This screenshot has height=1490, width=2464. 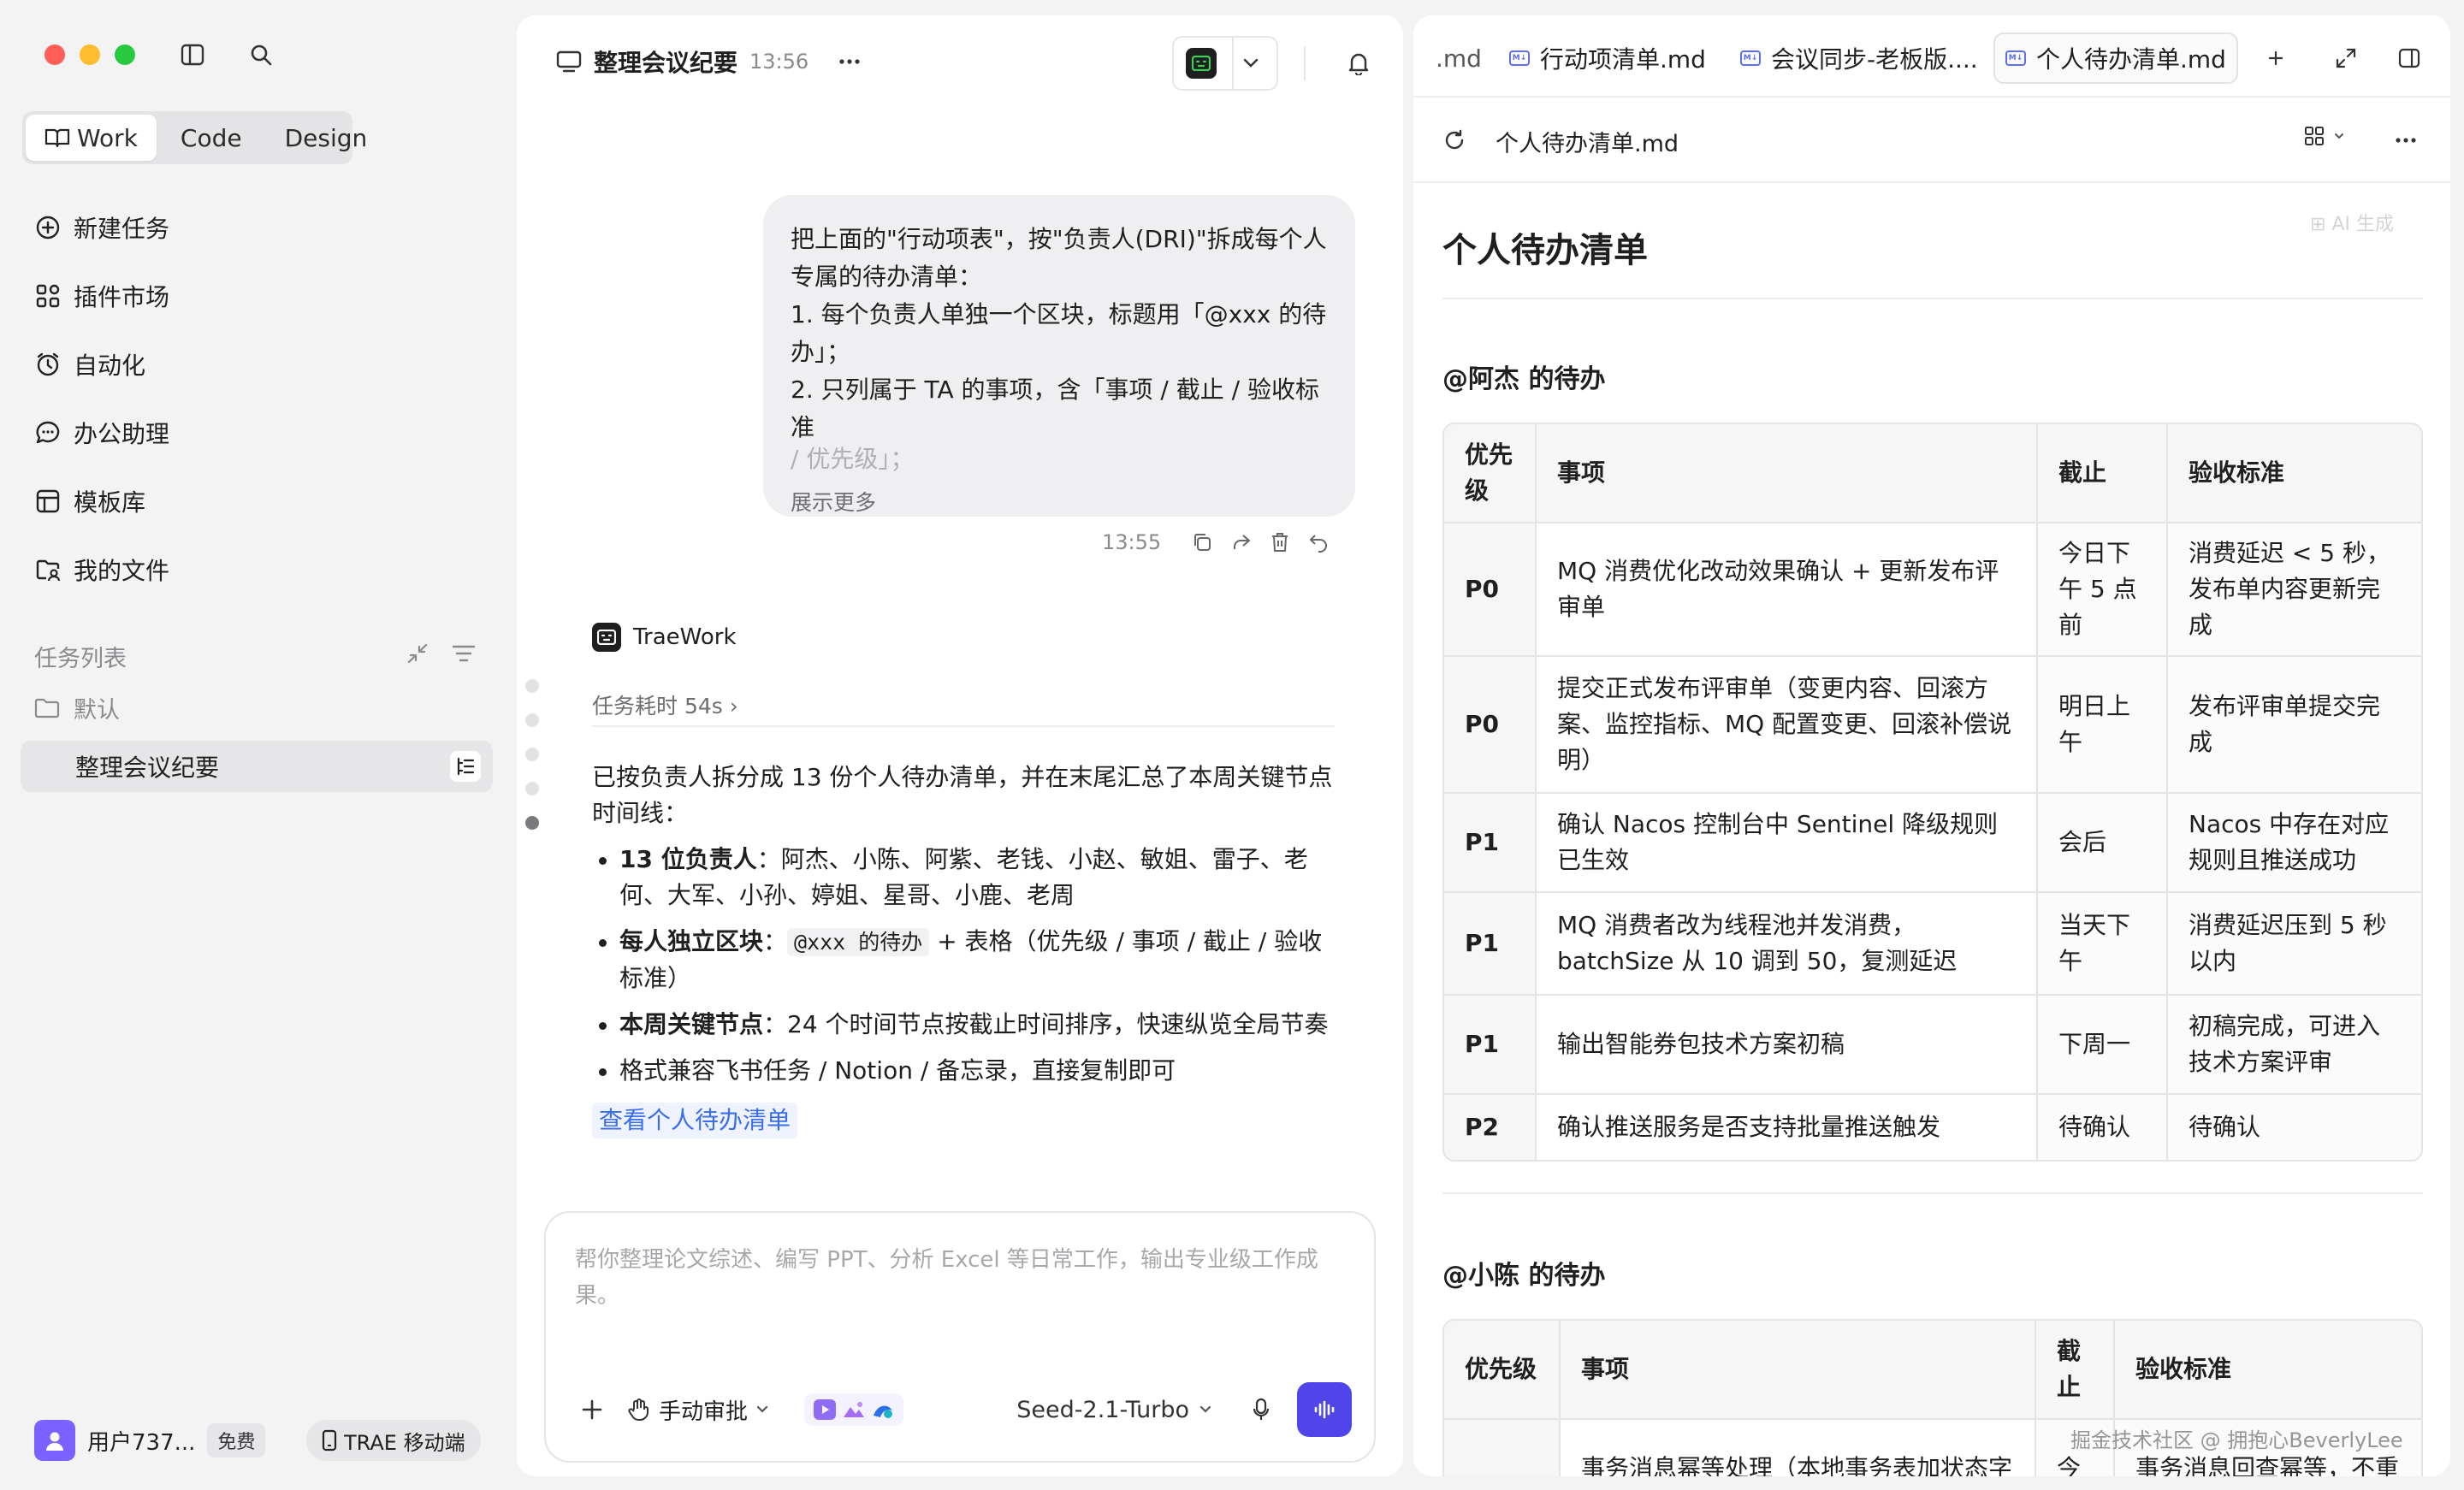 I want to click on scroll-dot-active, so click(x=532, y=823).